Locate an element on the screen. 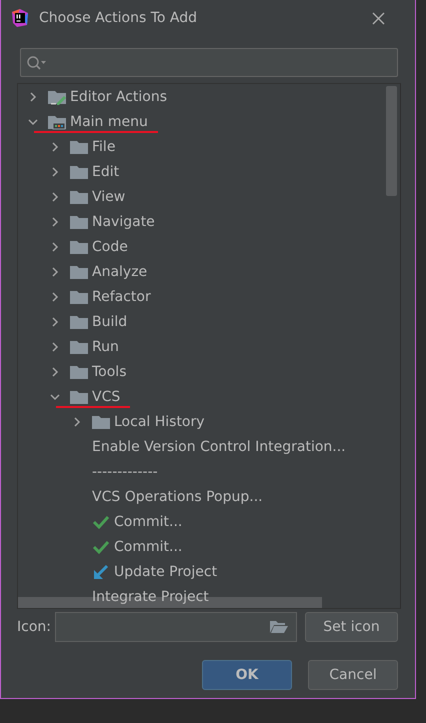 Image resolution: width=426 pixels, height=723 pixels. window-title: Choose Actions To Add is located at coordinates (118, 18).